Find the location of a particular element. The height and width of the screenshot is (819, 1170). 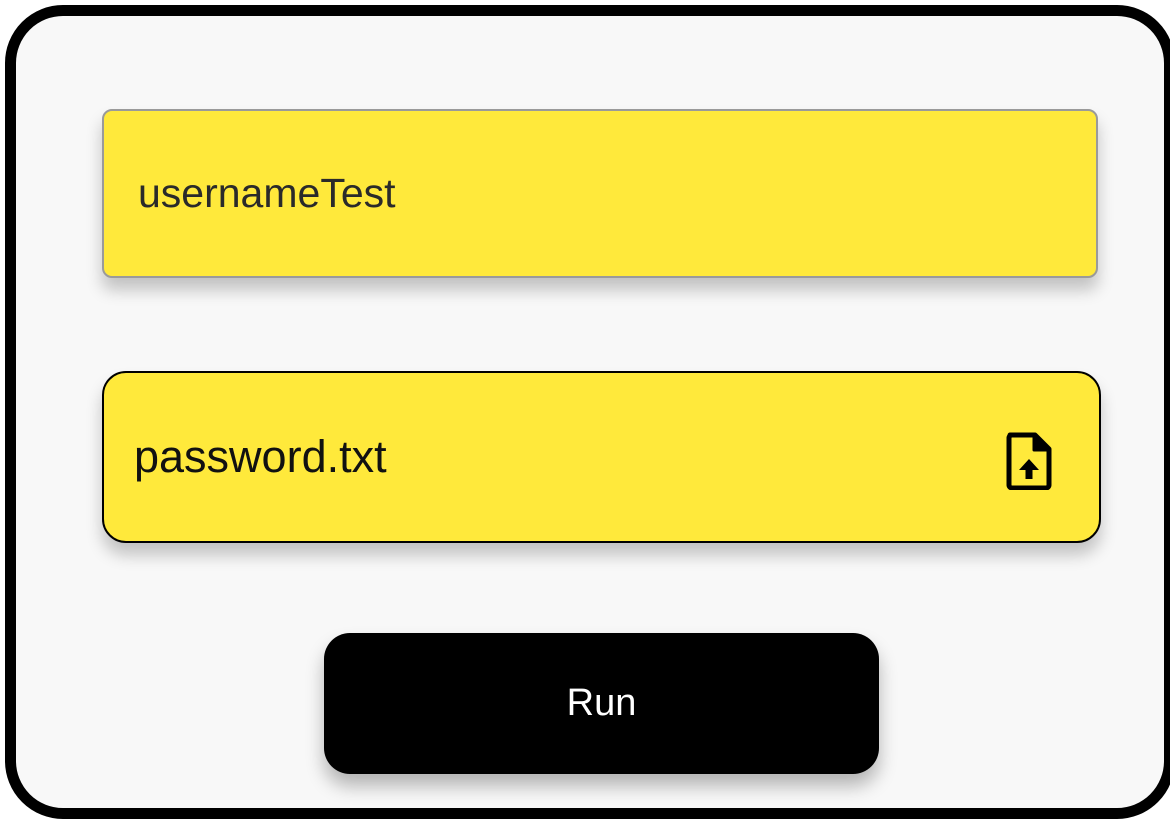

file-upload-icon is located at coordinates (1029, 461).